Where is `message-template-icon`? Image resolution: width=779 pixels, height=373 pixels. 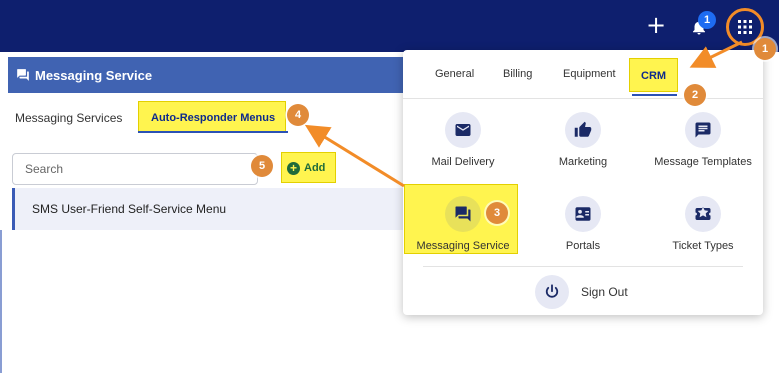
message-template-icon is located at coordinates (703, 130).